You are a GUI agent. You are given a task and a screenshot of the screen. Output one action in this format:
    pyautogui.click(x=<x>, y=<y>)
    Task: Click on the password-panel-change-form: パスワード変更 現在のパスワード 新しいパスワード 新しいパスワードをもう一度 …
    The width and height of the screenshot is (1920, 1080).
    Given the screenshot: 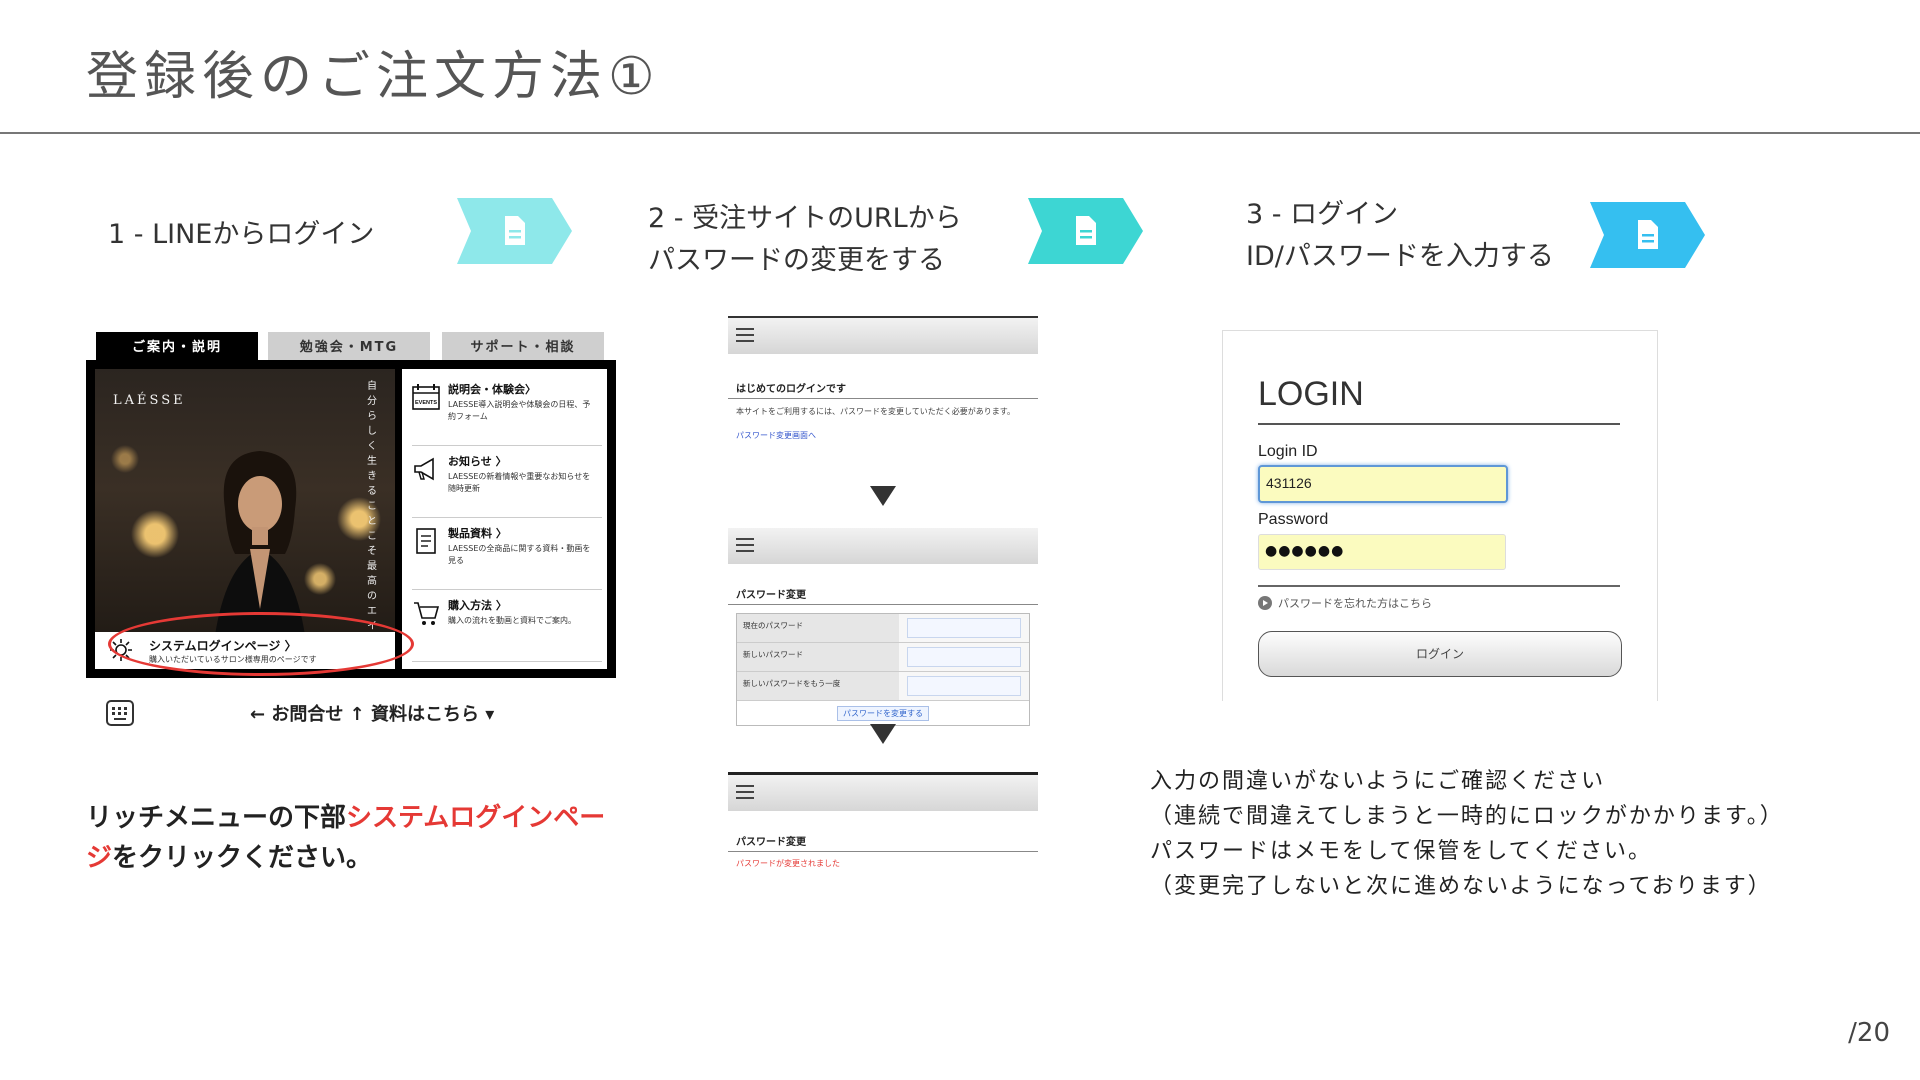 What is the action you would take?
    pyautogui.click(x=883, y=627)
    